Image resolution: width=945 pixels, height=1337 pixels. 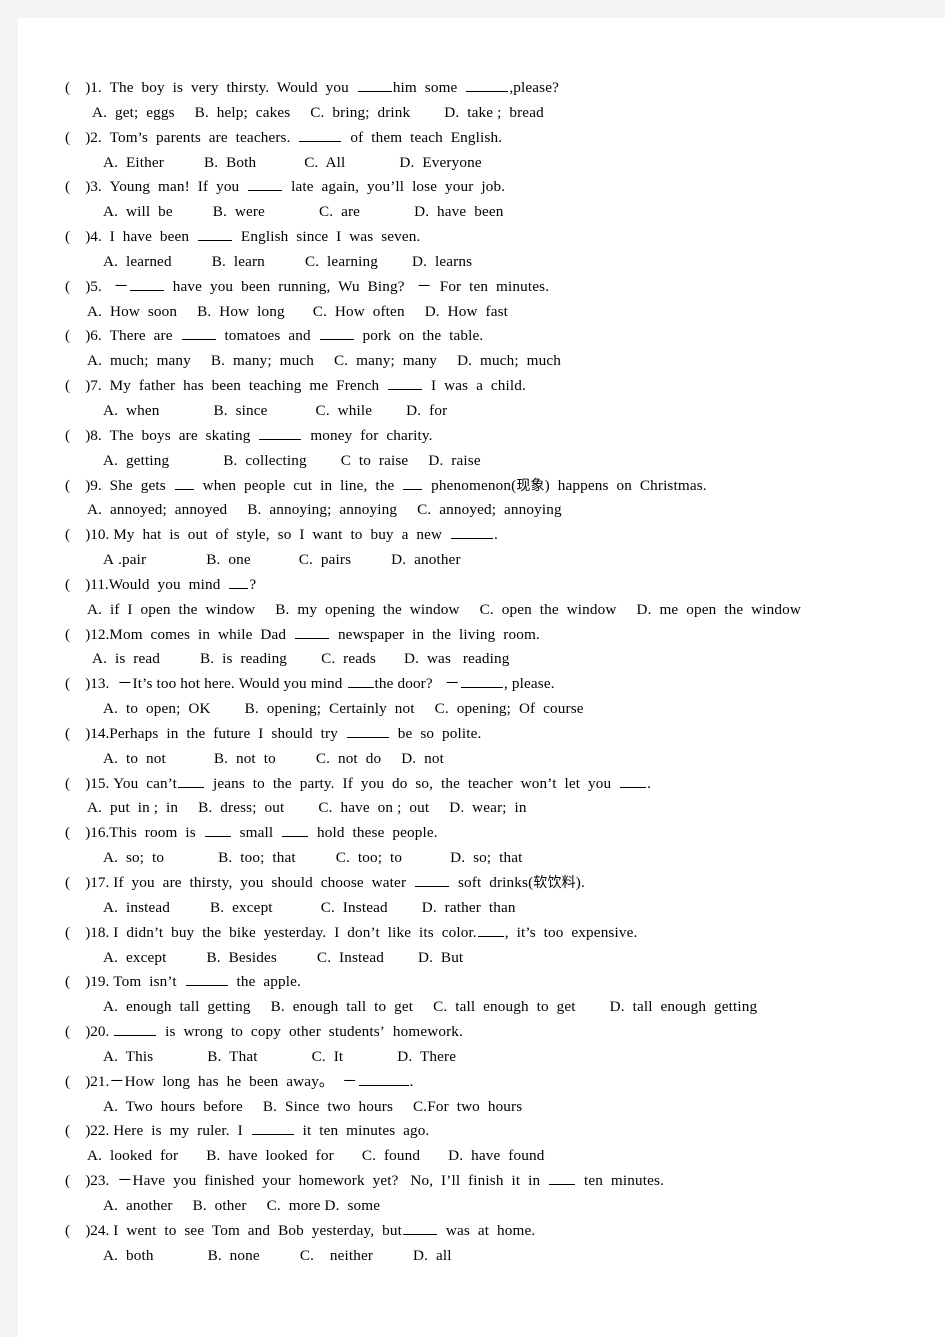 What do you see at coordinates (83, 87) in the screenshot?
I see `answer-bracket-1: ( )1.` at bounding box center [83, 87].